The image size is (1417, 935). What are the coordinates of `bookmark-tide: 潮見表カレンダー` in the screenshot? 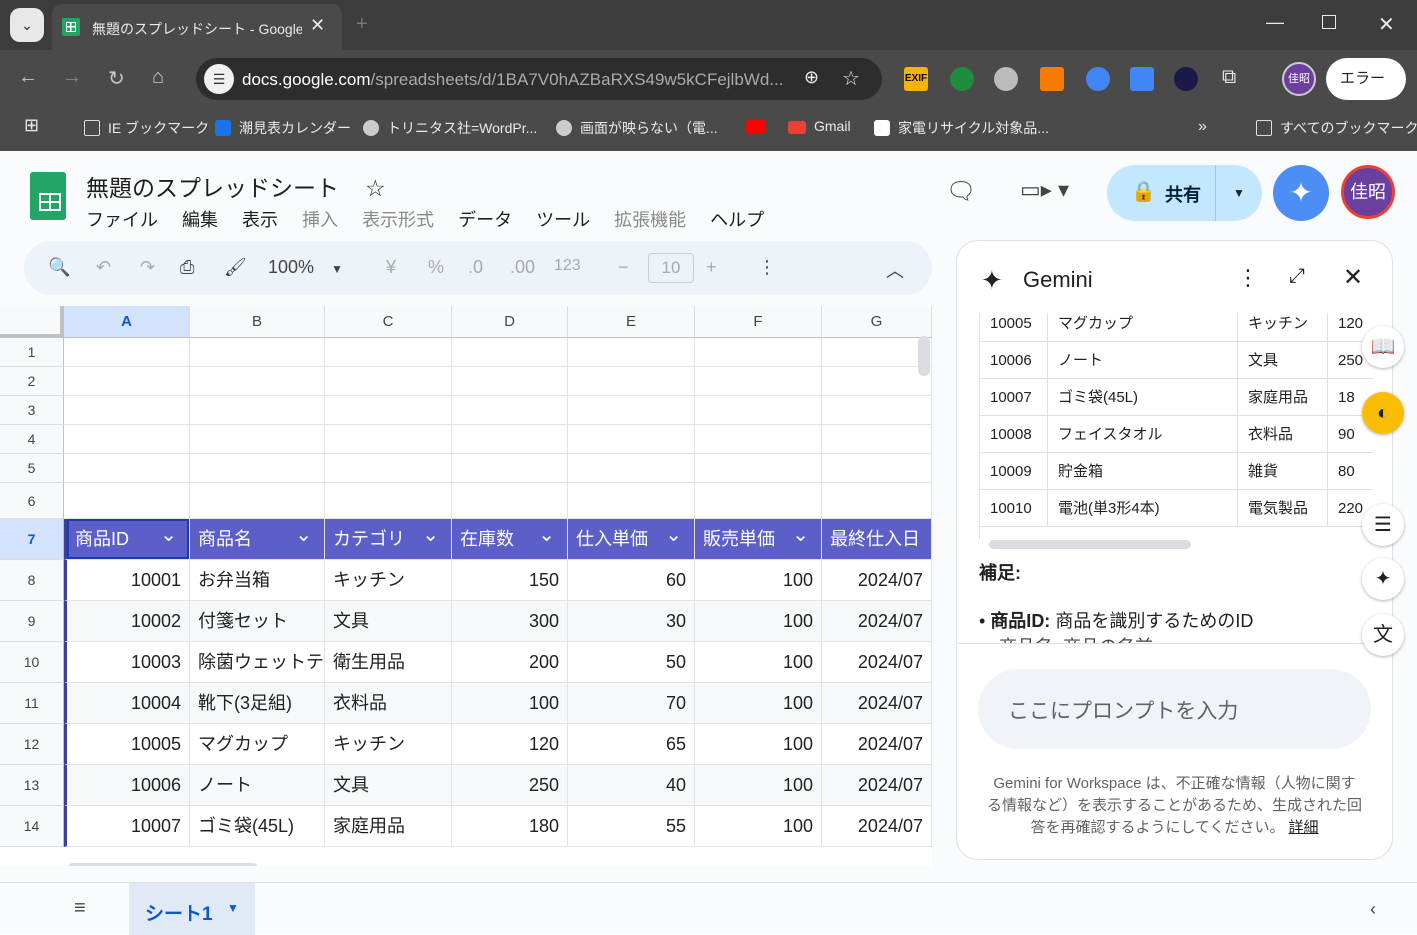 It's located at (283, 128).